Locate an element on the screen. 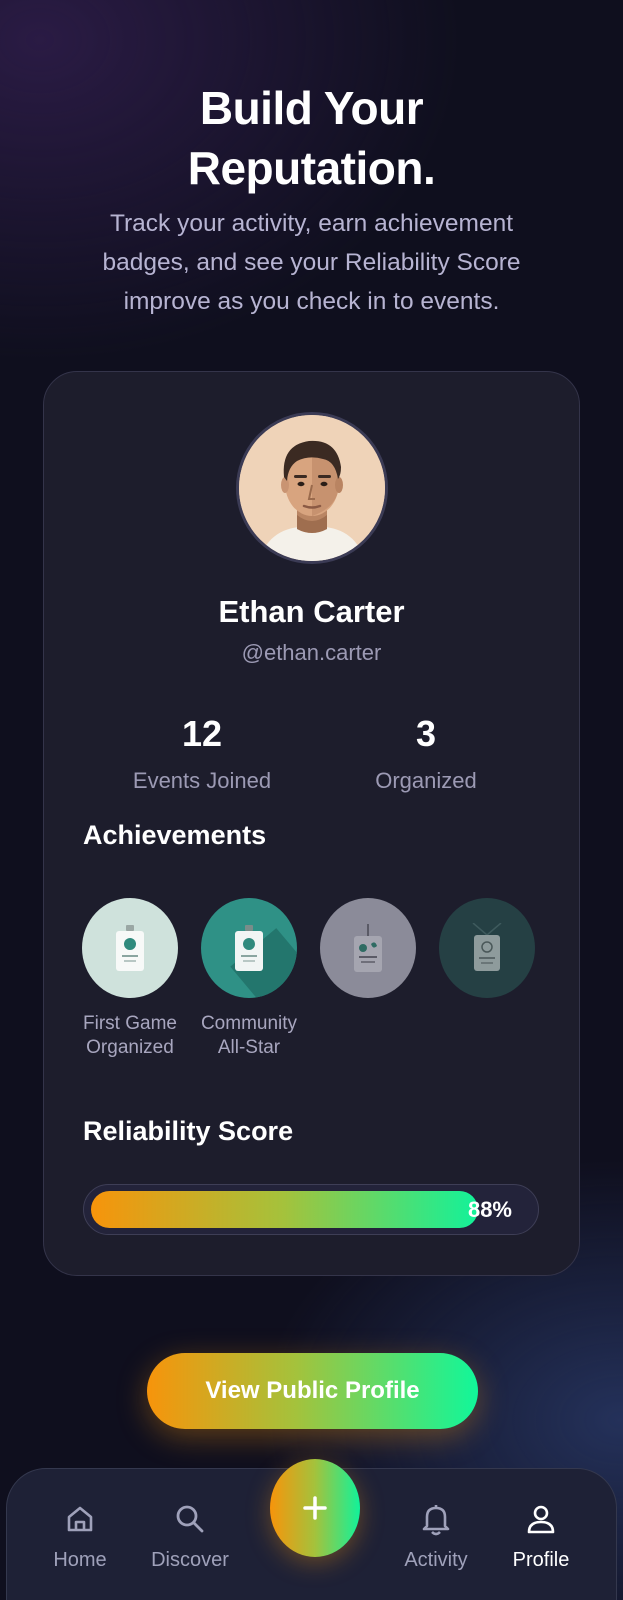 This screenshot has height=1600, width=623. tab-label: Activity is located at coordinates (436, 1560).